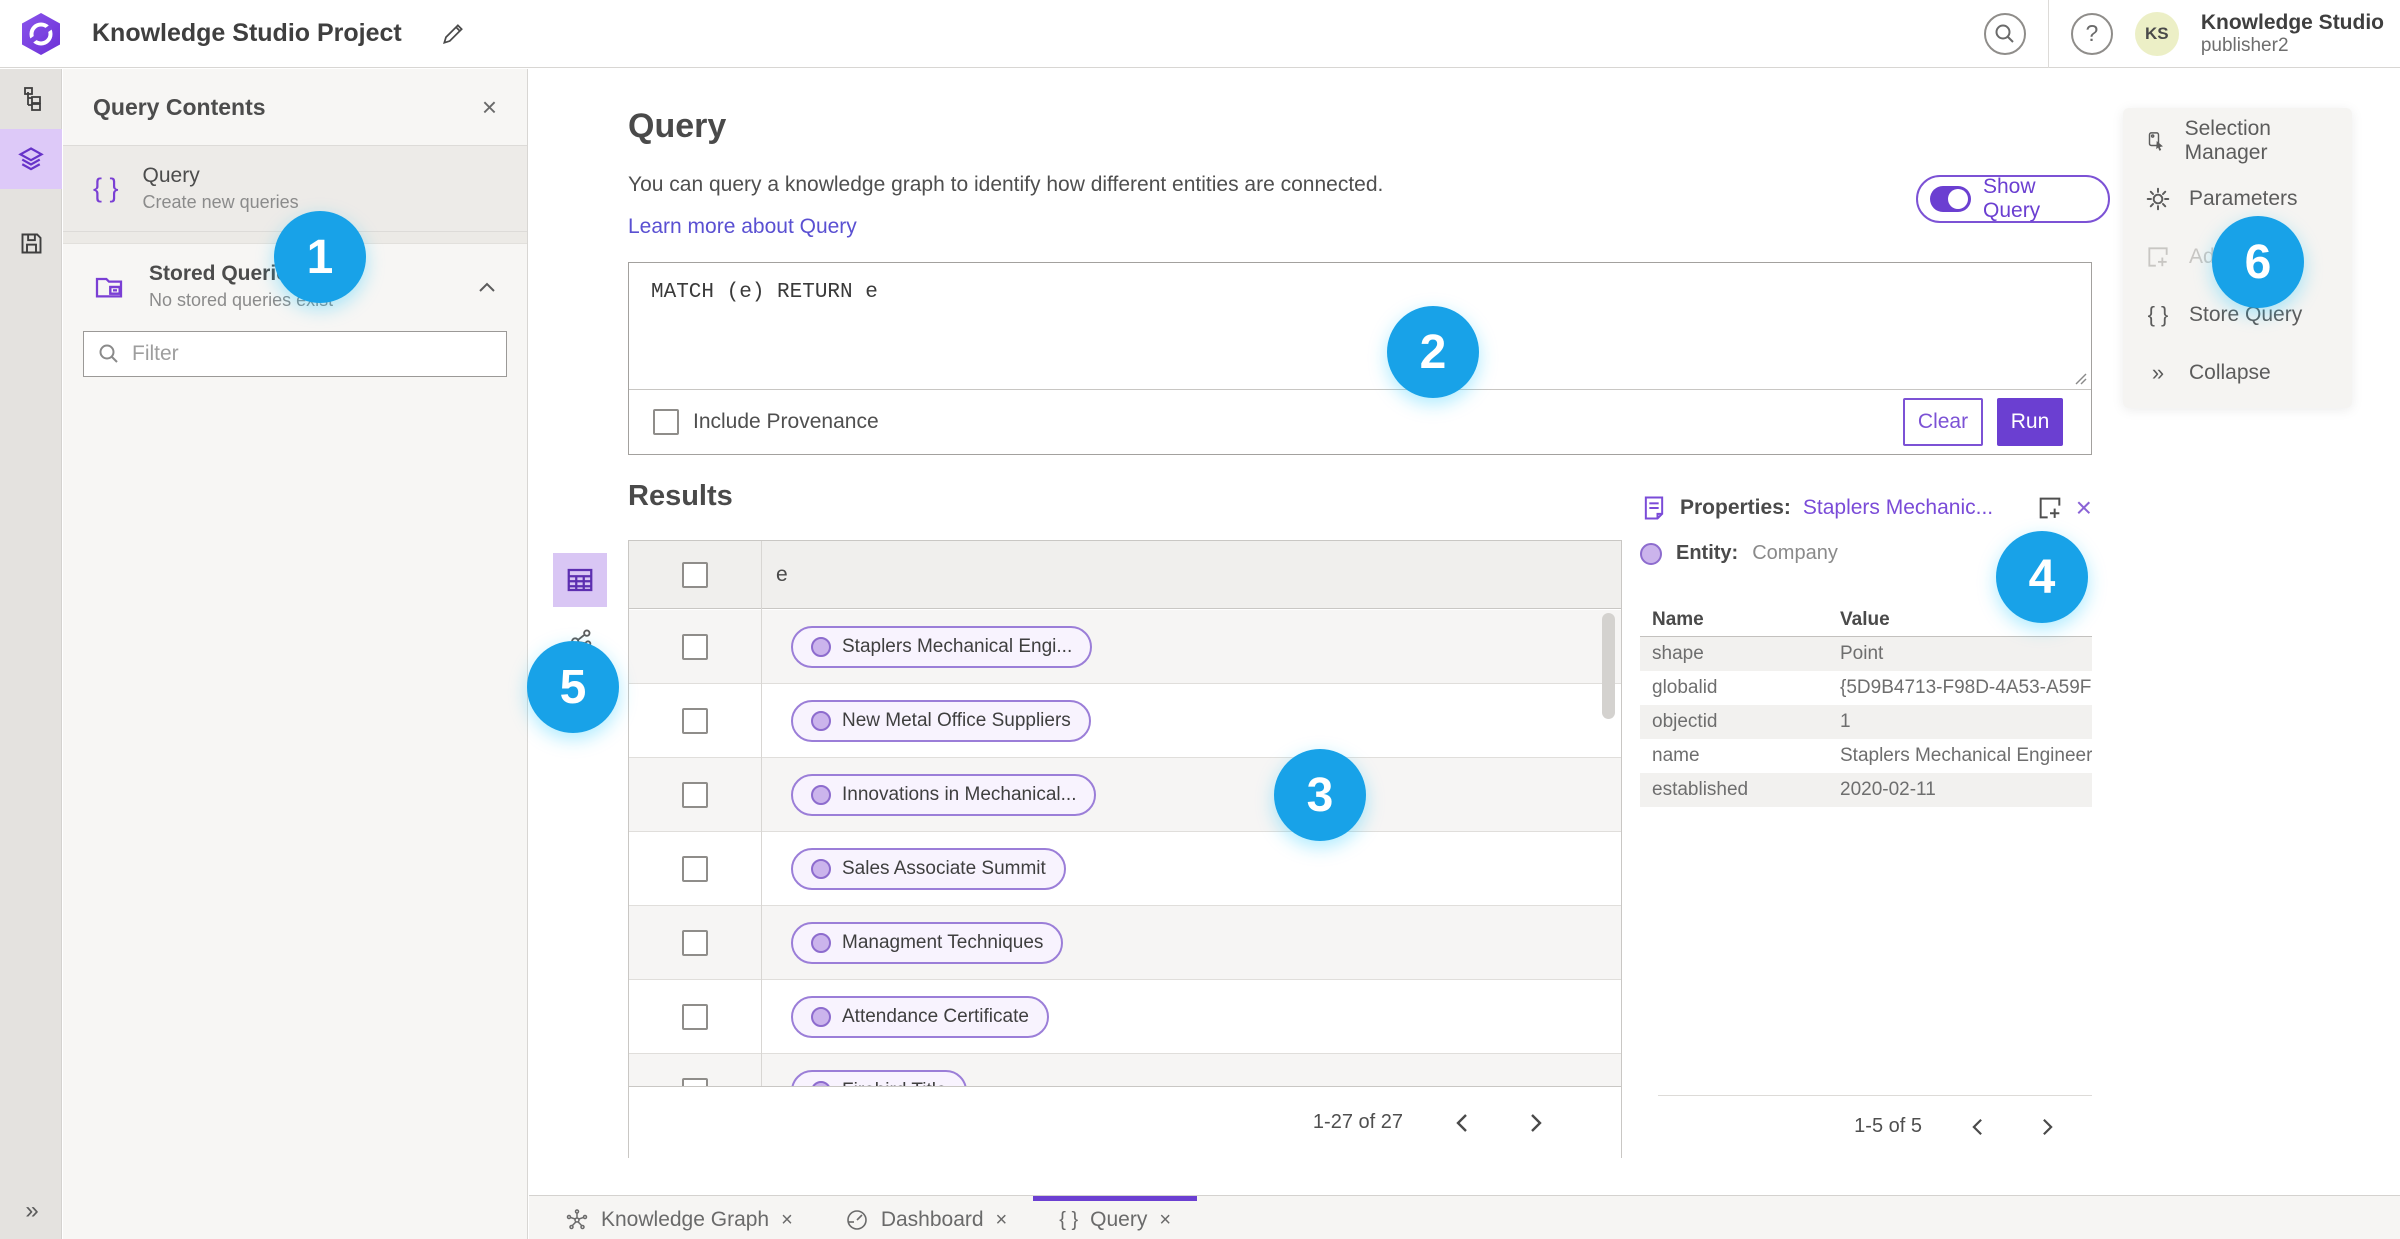 The height and width of the screenshot is (1239, 2400). What do you see at coordinates (2084, 508) in the screenshot?
I see `close-properties-button: ×` at bounding box center [2084, 508].